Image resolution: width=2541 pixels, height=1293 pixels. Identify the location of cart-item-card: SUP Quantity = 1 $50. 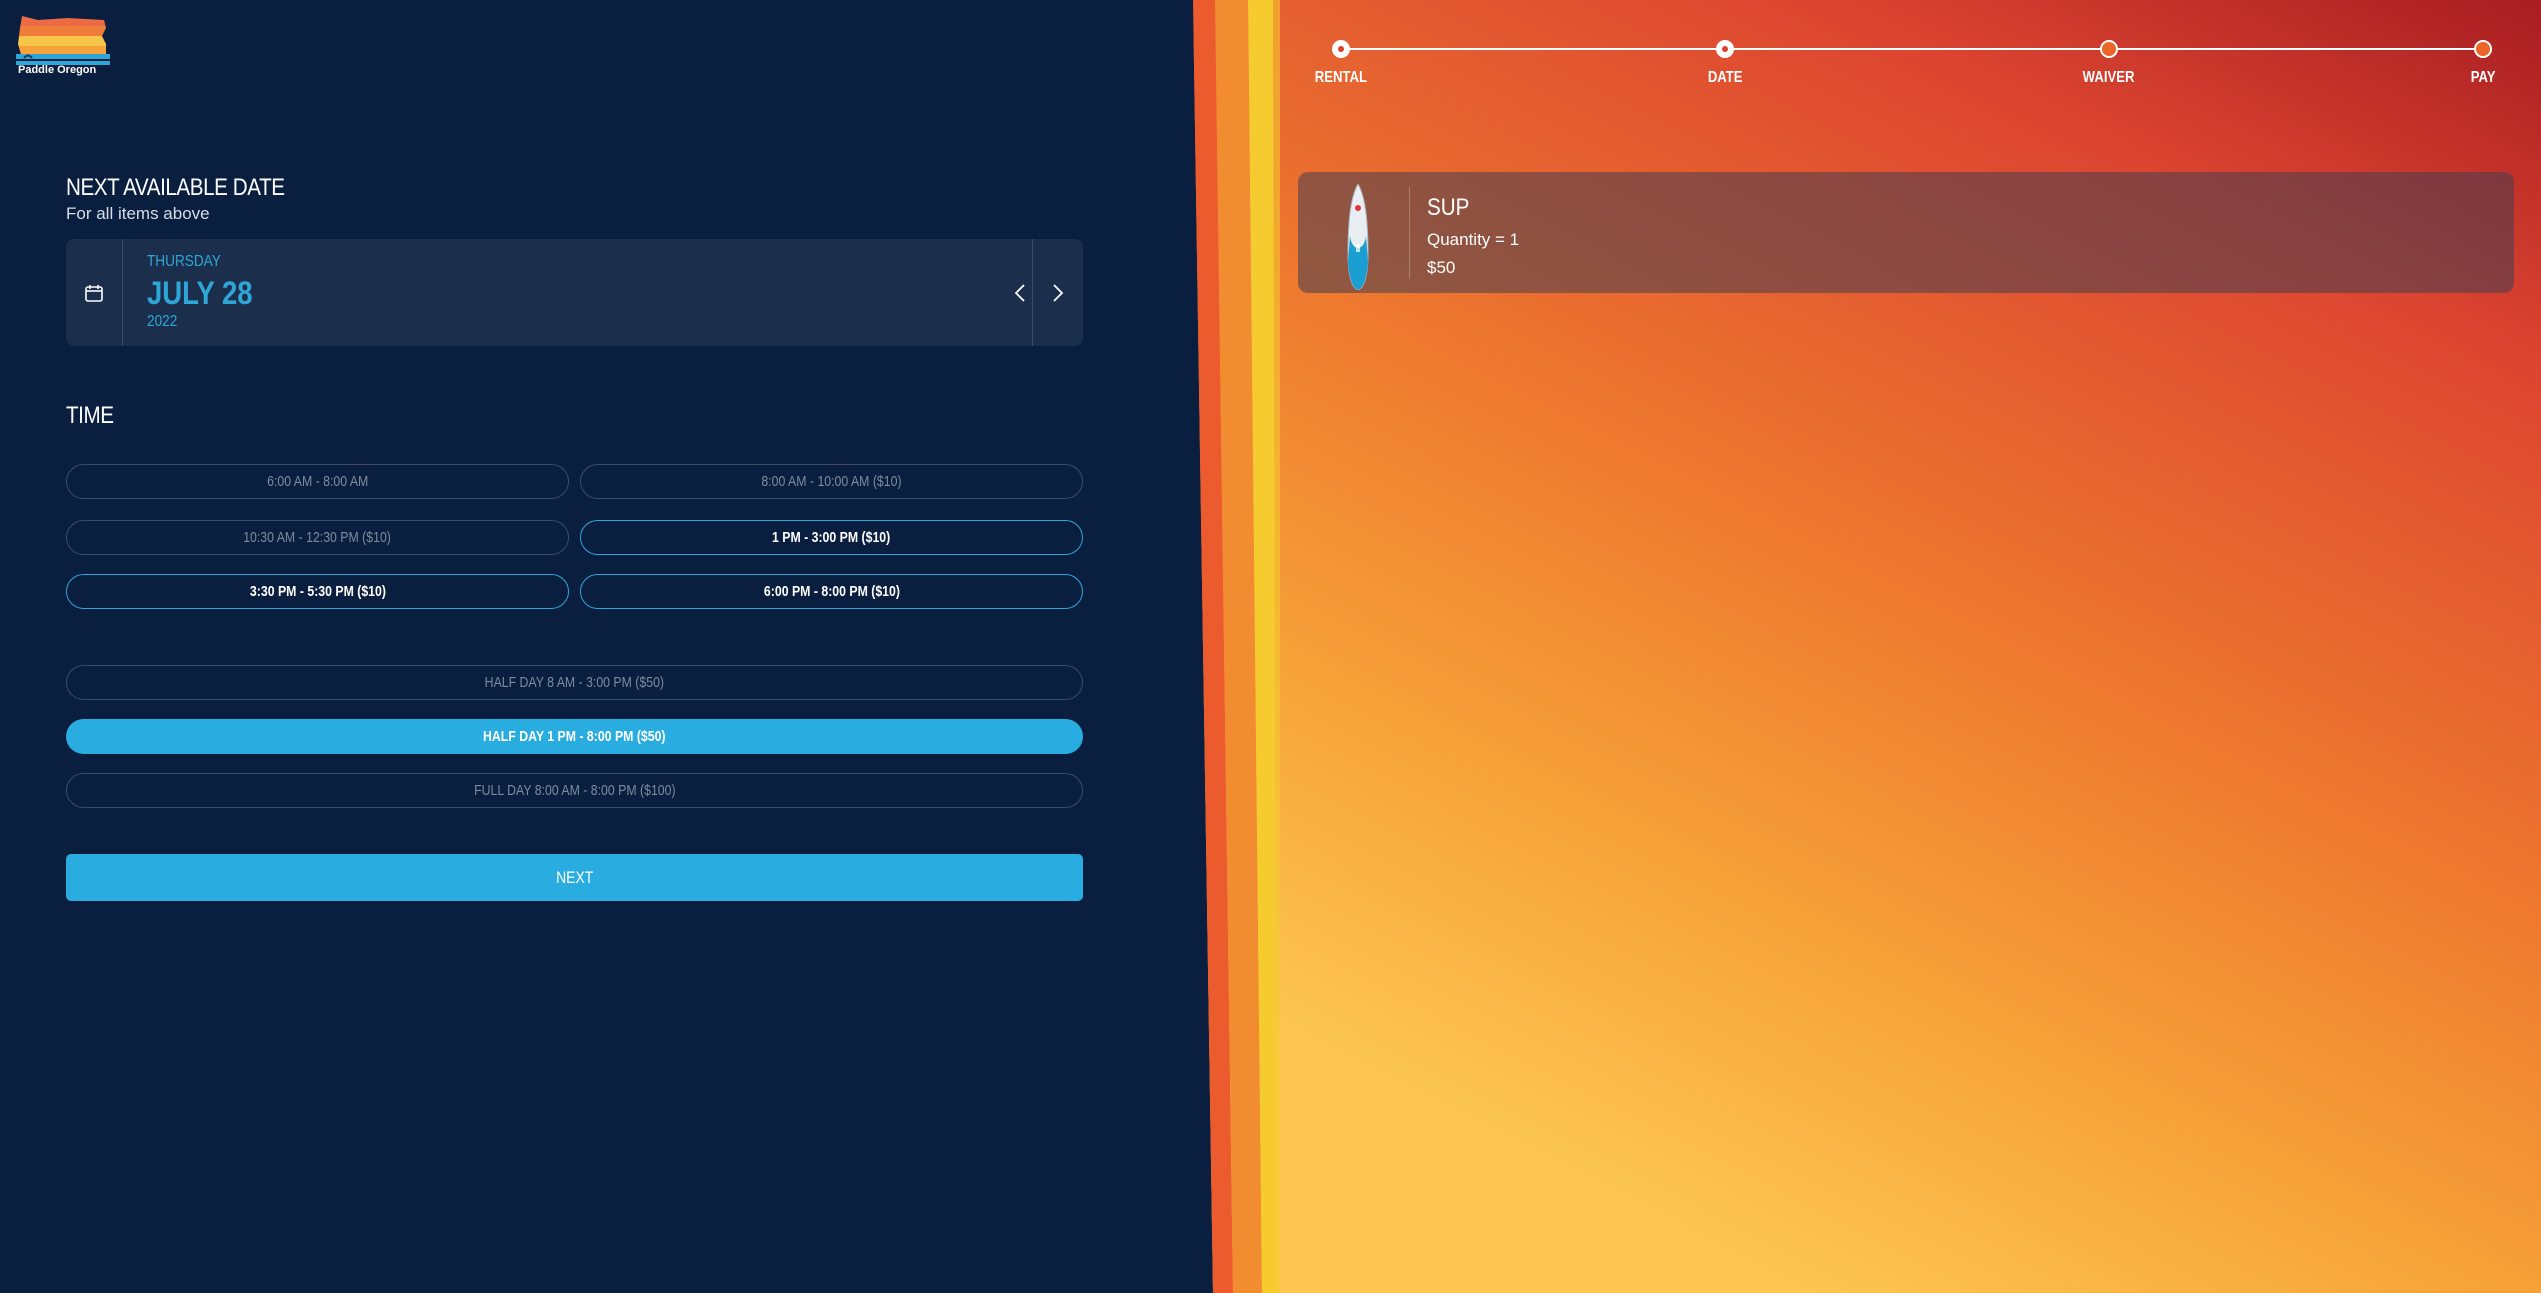
(1906, 232).